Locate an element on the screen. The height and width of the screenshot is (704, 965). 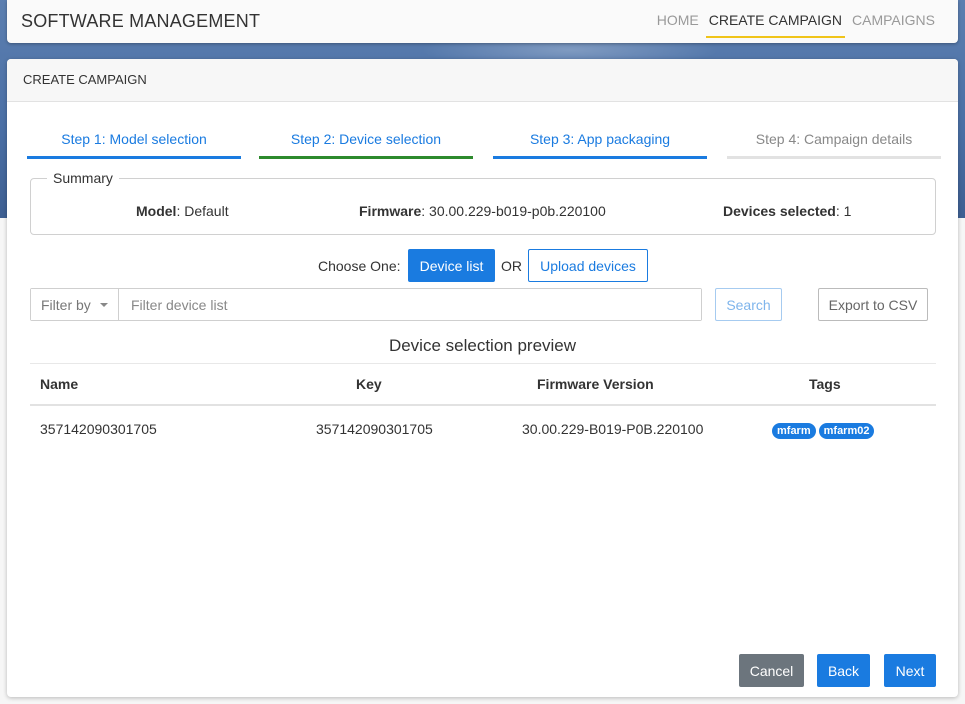
step-label: Step 1: Model selection is located at coordinates (134, 139).